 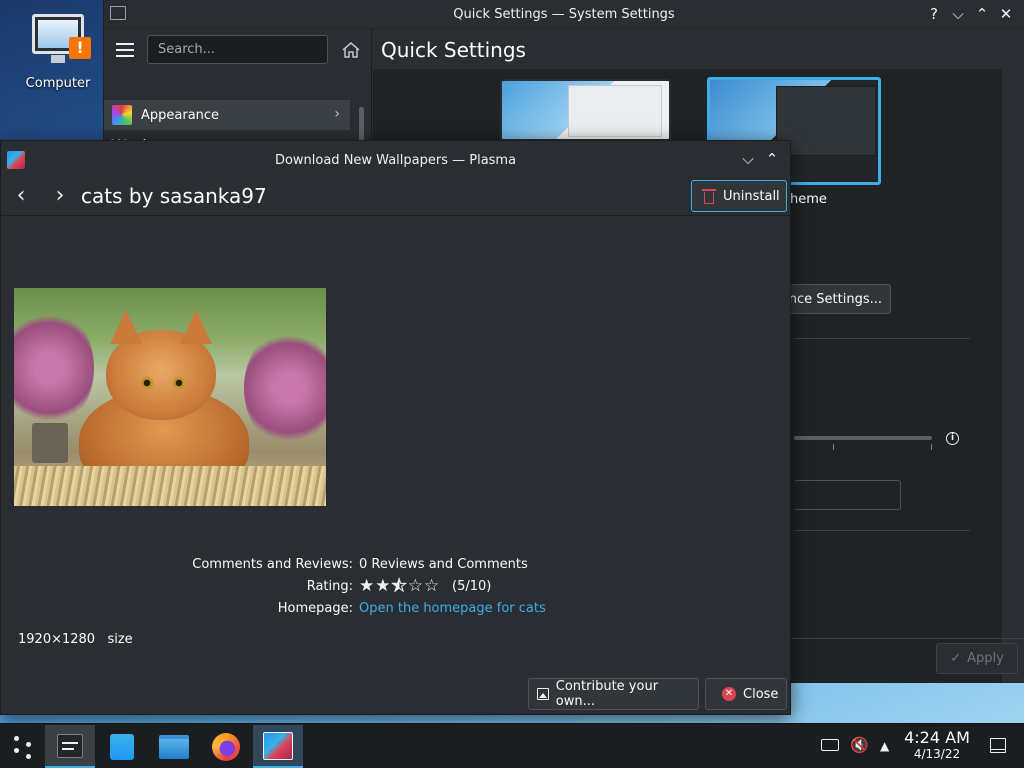 I want to click on task-discover, so click(x=122, y=746).